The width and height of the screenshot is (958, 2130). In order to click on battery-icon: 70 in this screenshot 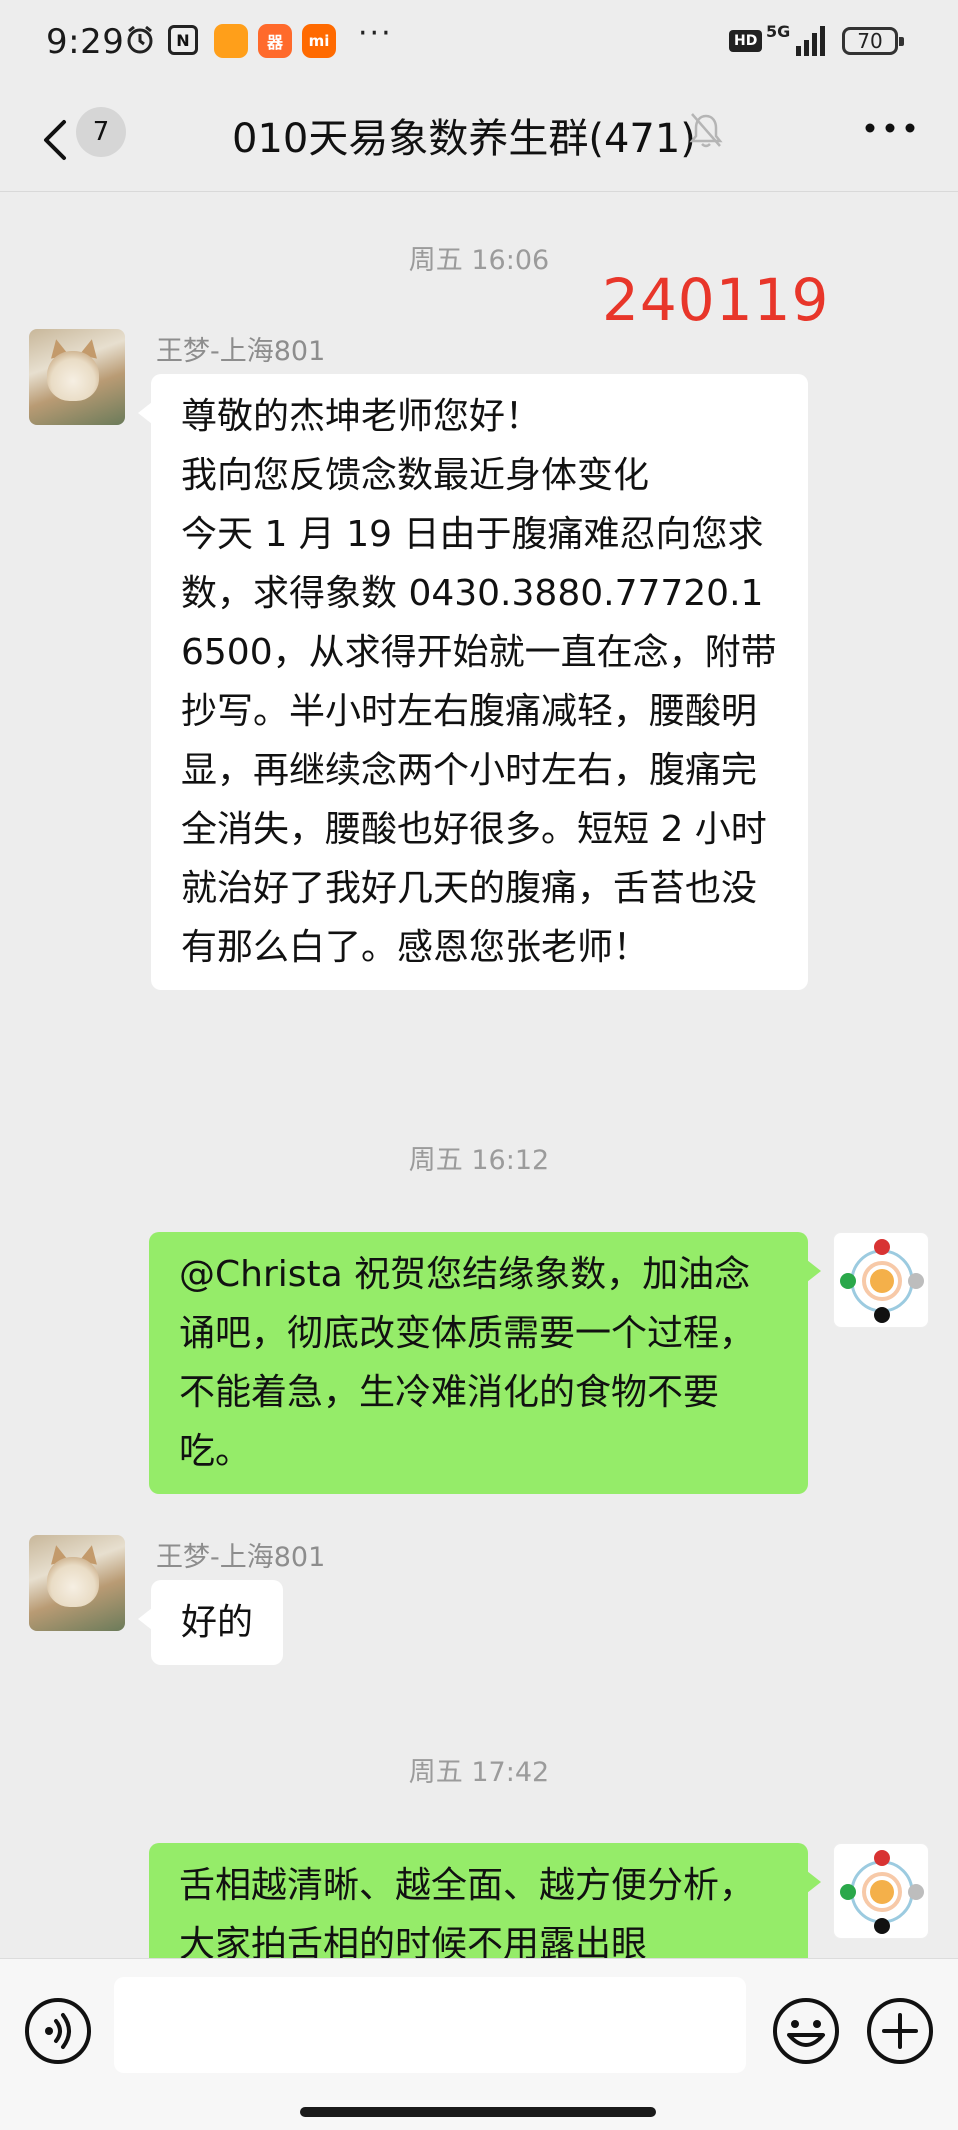, I will do `click(873, 41)`.